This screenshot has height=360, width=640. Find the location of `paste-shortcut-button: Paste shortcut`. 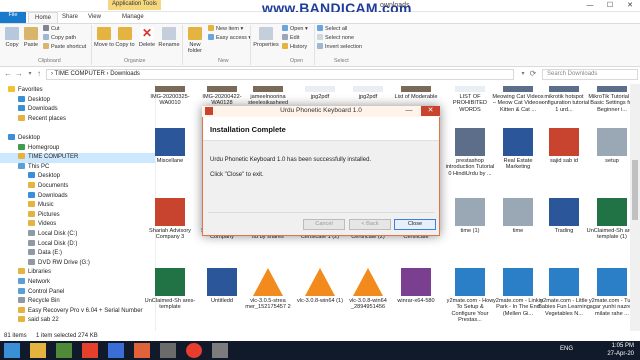

paste-shortcut-button: Paste shortcut is located at coordinates (64, 47).